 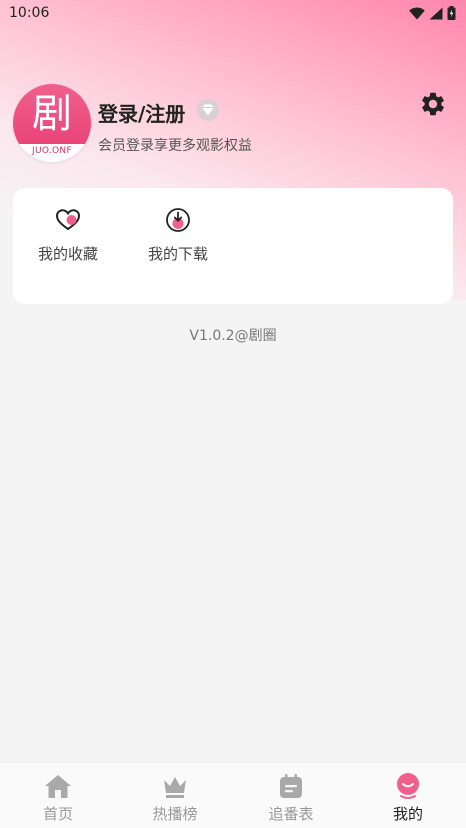 What do you see at coordinates (68, 220) in the screenshot?
I see `heart-icon` at bounding box center [68, 220].